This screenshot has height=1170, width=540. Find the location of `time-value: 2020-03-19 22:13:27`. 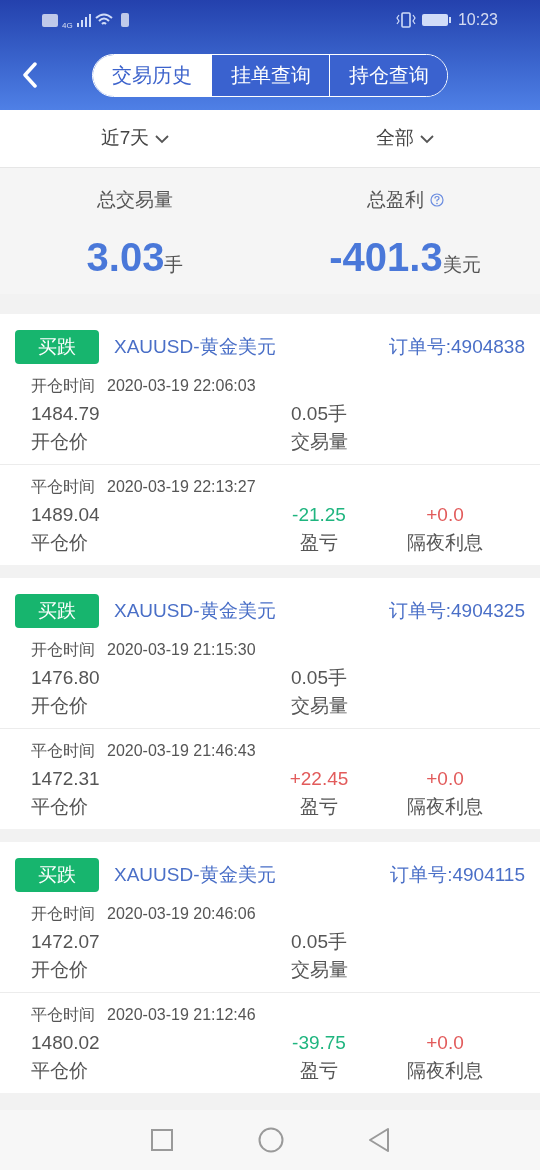

time-value: 2020-03-19 22:13:27 is located at coordinates (181, 487).